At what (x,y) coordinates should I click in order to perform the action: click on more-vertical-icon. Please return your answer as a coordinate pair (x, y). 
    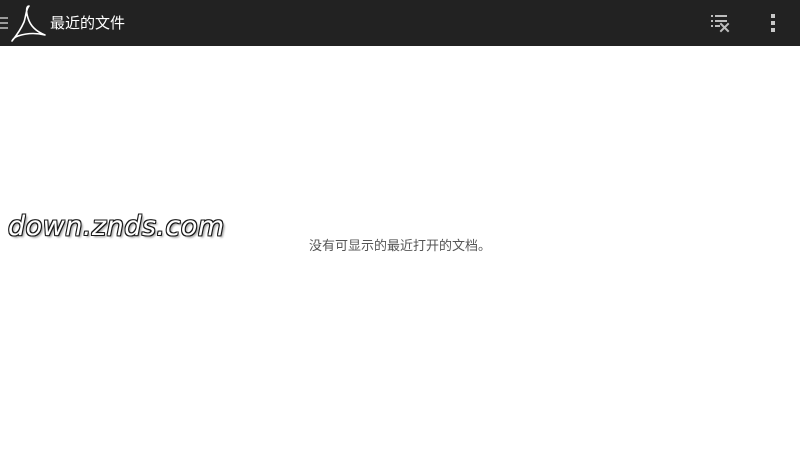
    Looking at the image, I should click on (773, 23).